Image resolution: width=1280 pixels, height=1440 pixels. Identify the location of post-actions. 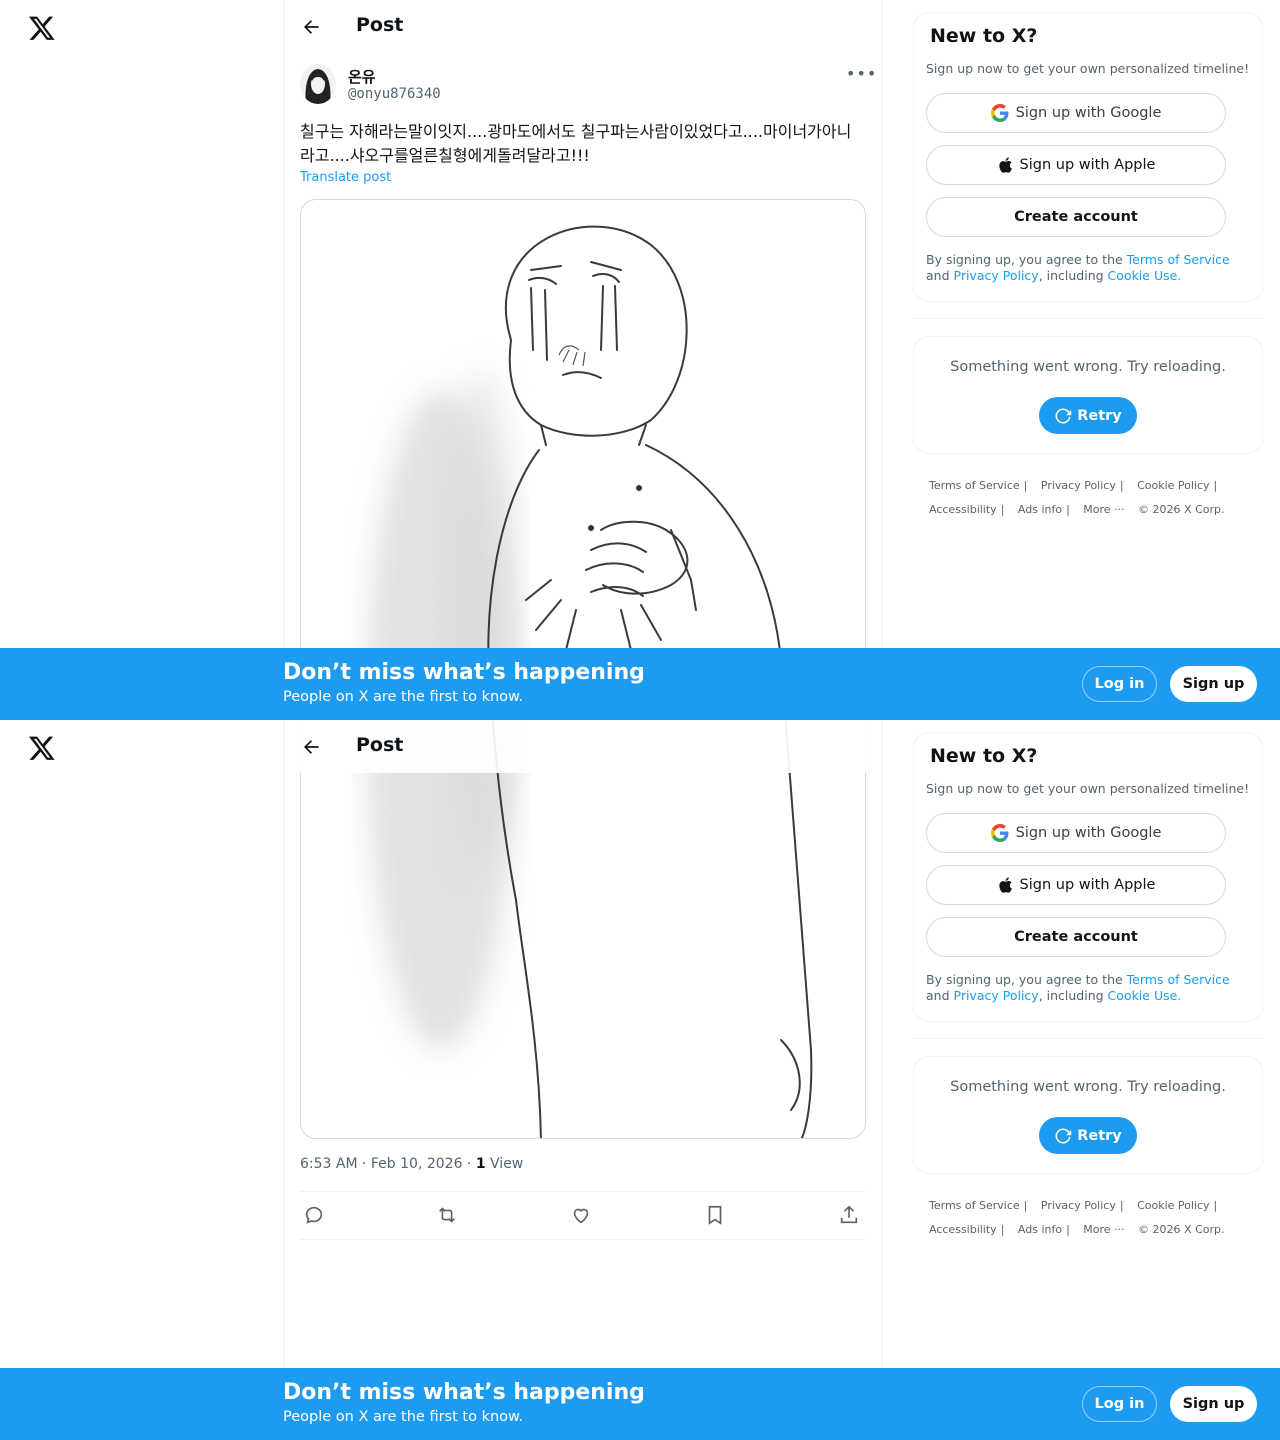
(583, 1215).